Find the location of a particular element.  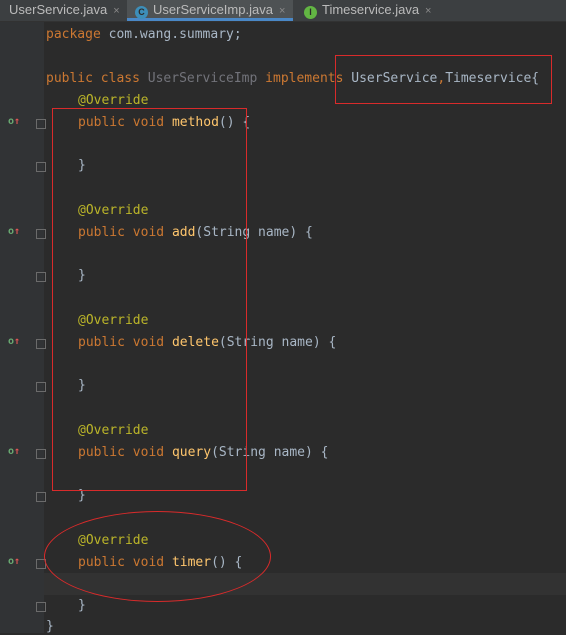

package-keyword: package is located at coordinates (73, 34).